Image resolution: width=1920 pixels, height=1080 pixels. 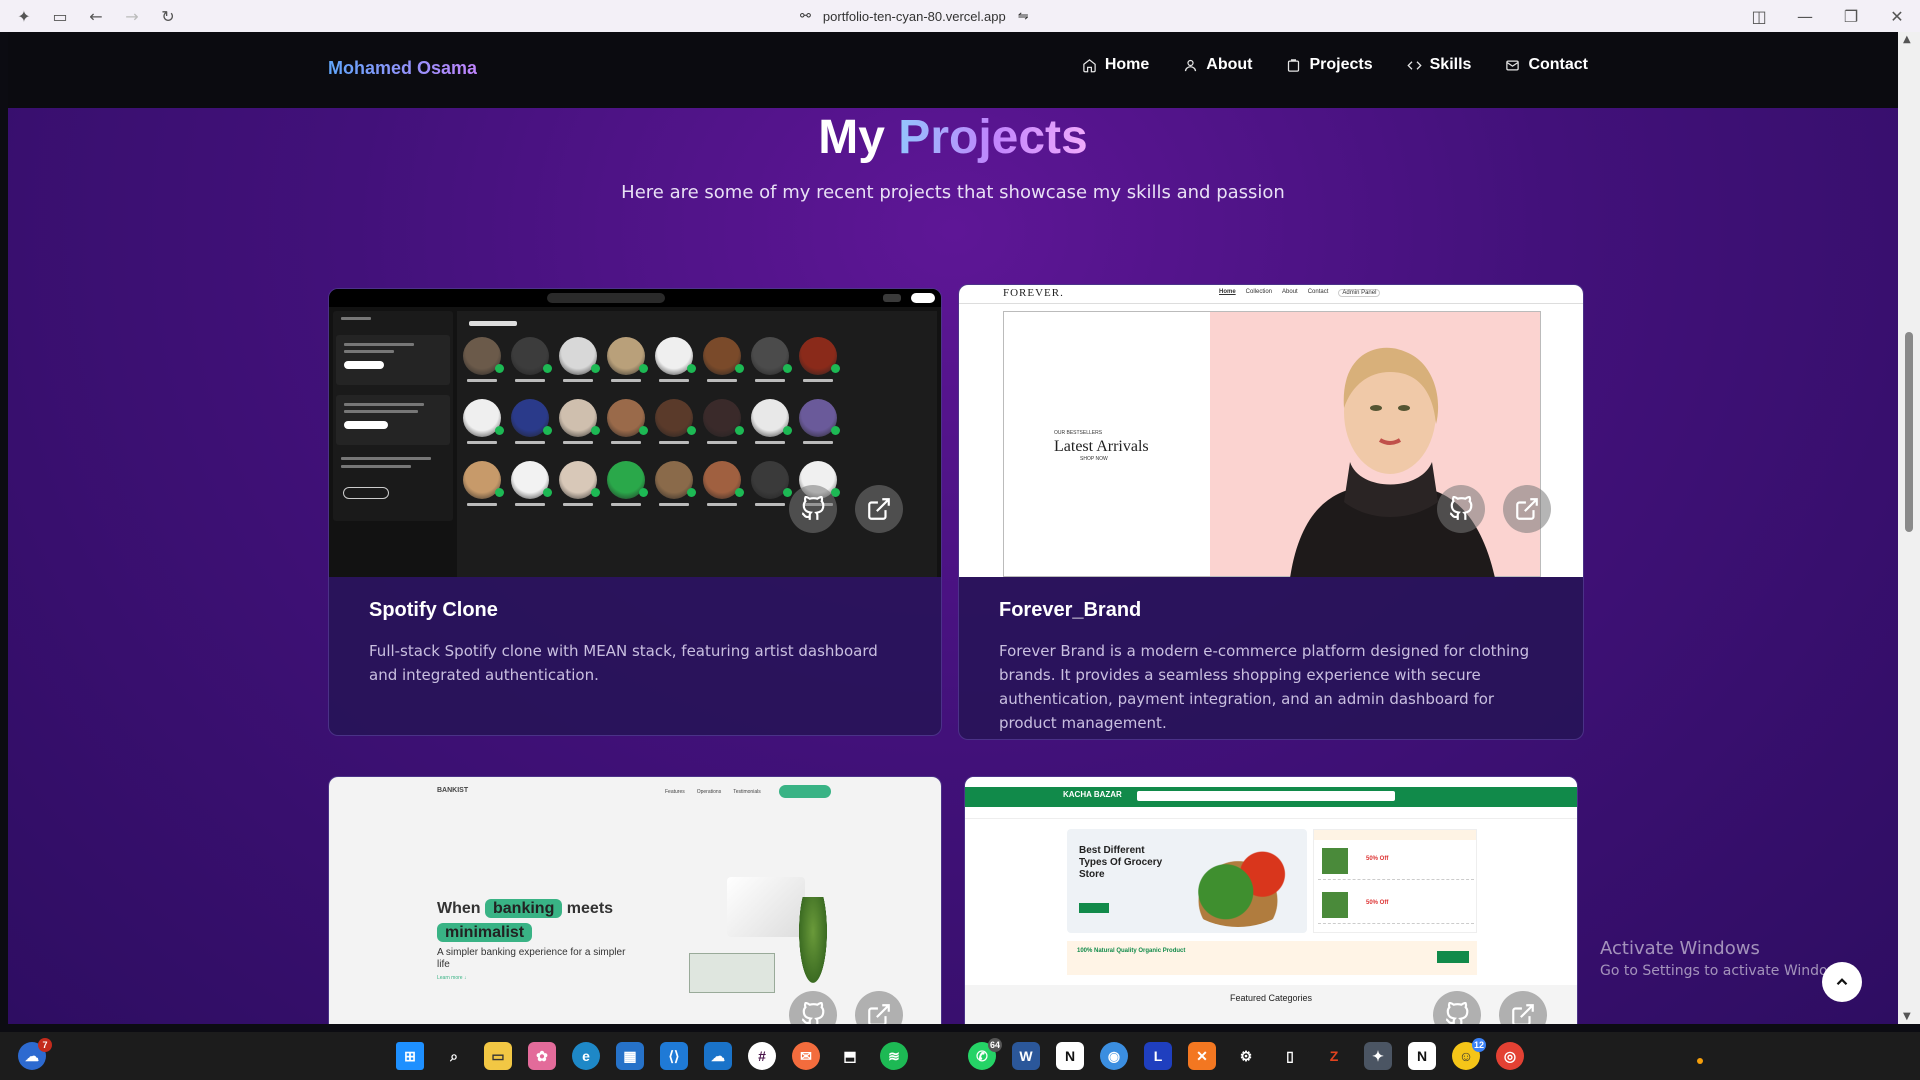 What do you see at coordinates (1510, 1056) in the screenshot?
I see `chrome-icon: ◎` at bounding box center [1510, 1056].